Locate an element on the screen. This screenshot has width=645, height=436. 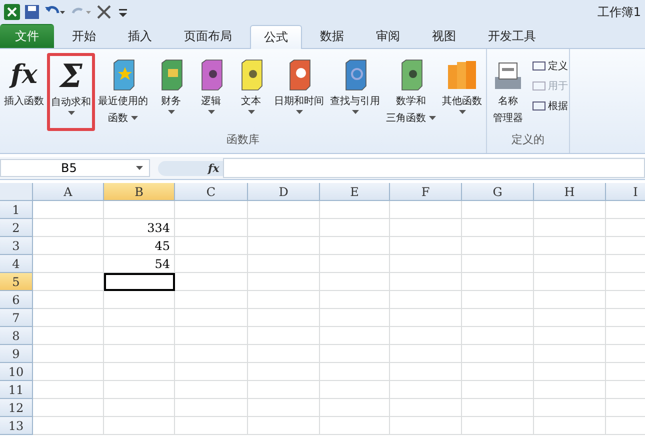
file-tab: 文件 is located at coordinates (27, 36).